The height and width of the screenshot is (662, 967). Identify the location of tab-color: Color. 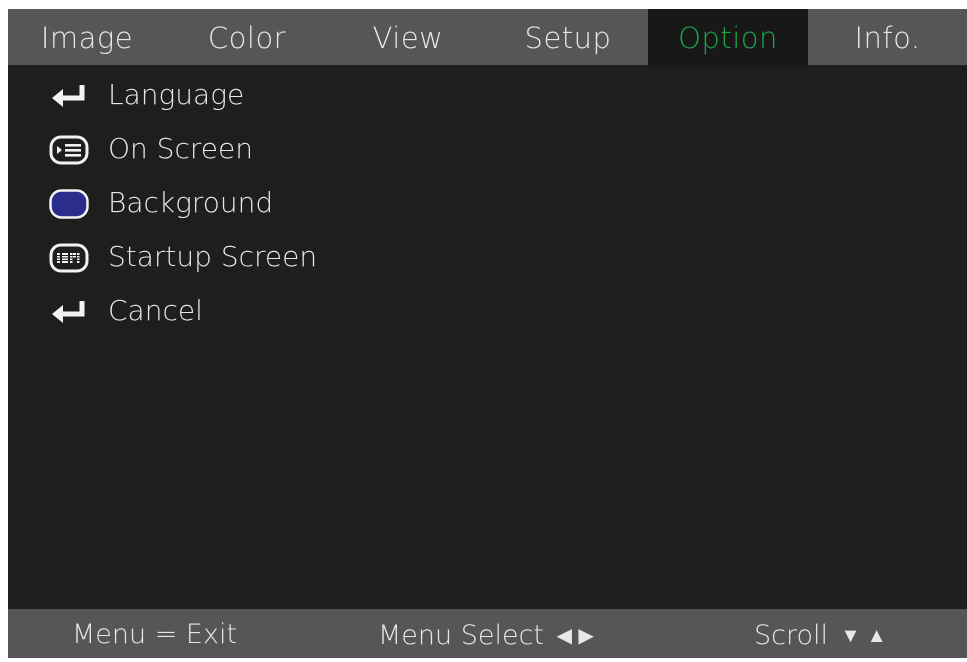
(247, 37).